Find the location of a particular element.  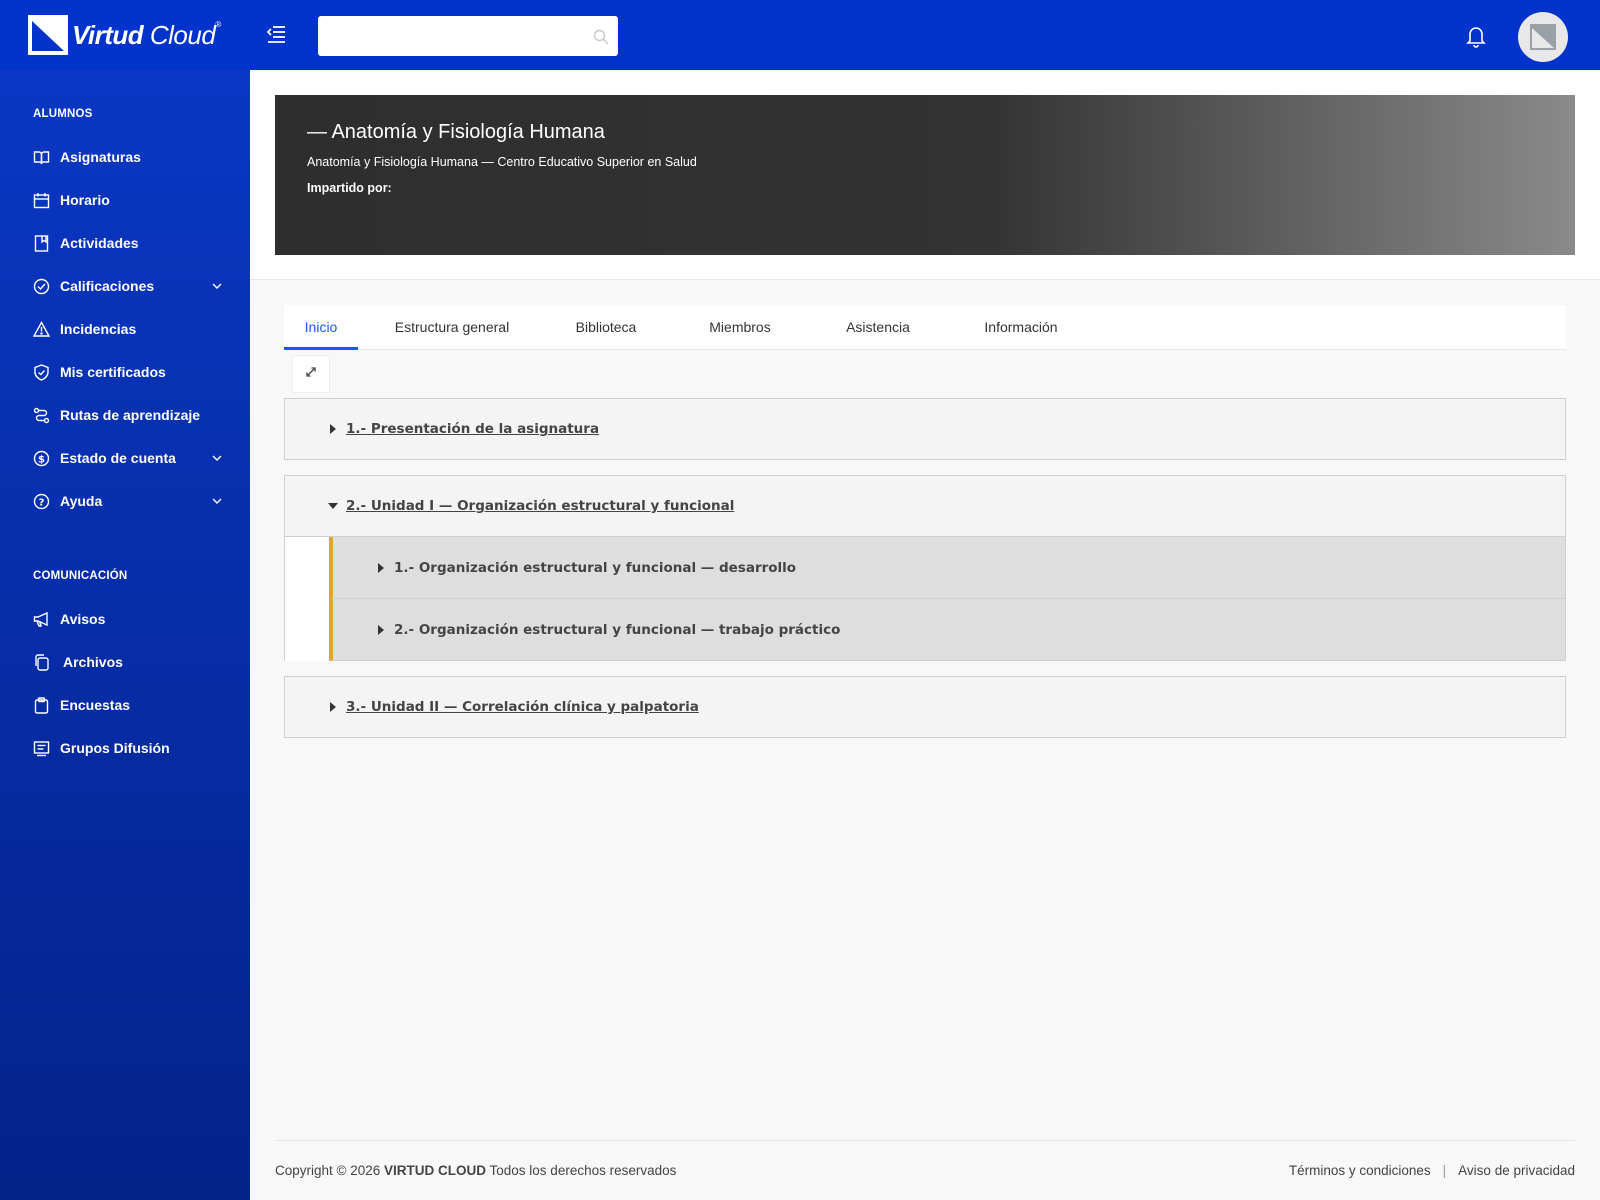

help-circle-icon: ? is located at coordinates (41, 501).